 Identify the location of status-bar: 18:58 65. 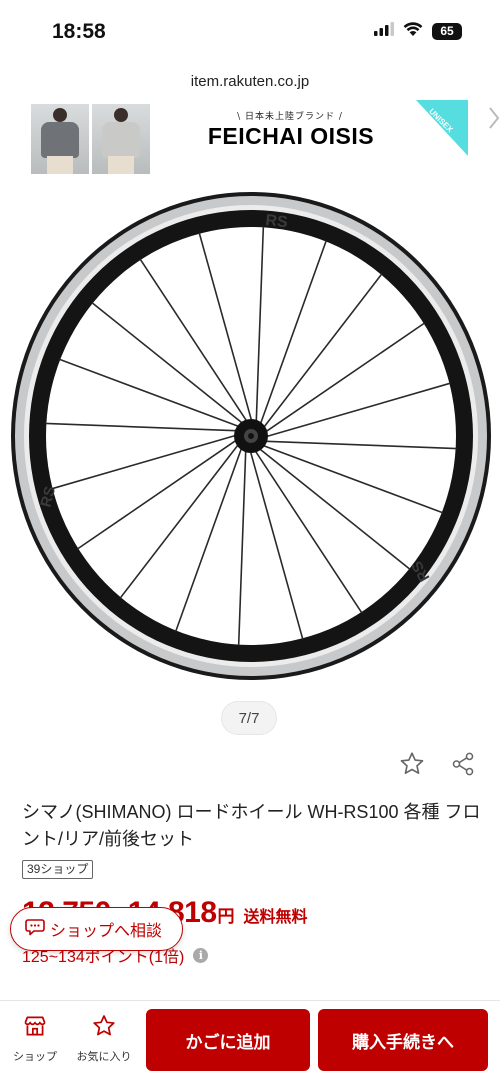
(250, 31).